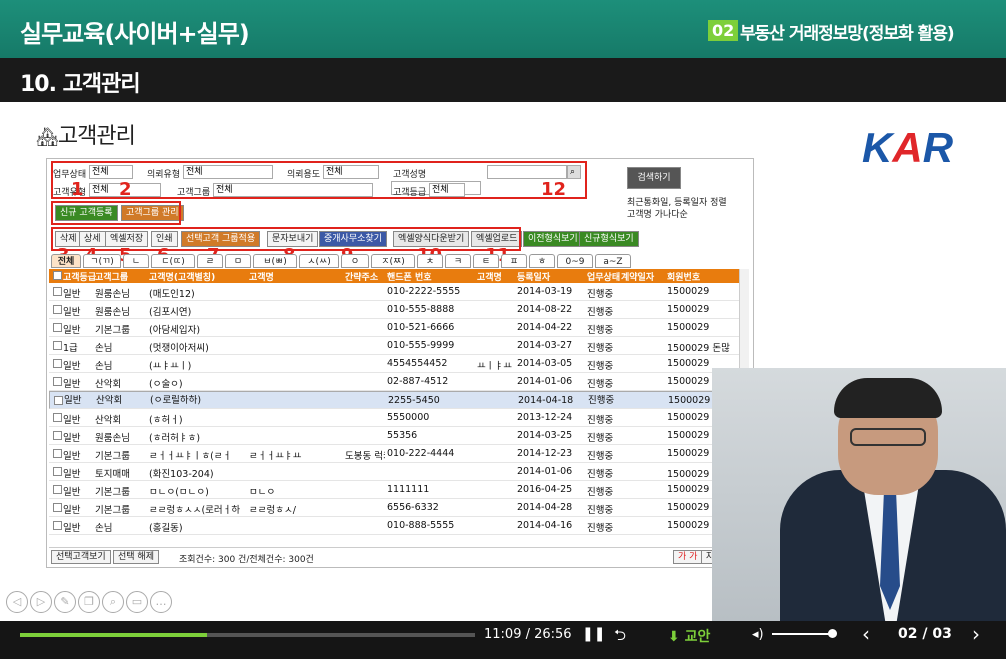  I want to click on tab-9: ㅈ(ㅉ), so click(393, 261).